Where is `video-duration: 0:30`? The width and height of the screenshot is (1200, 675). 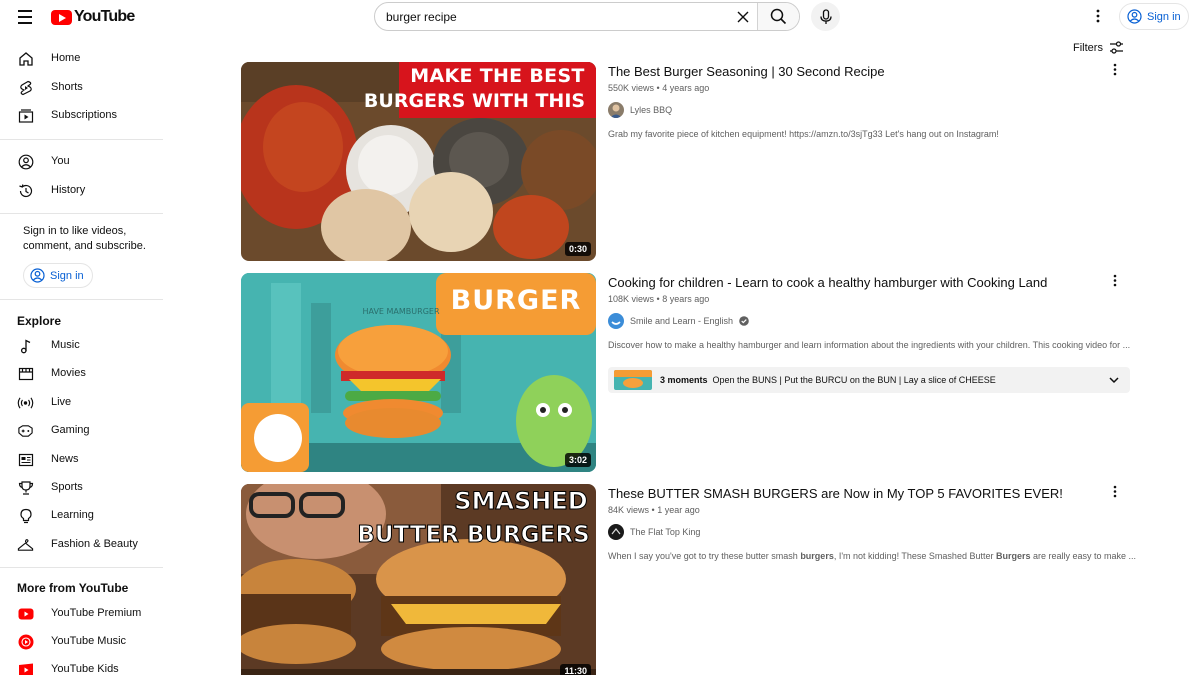
video-duration: 0:30 is located at coordinates (577, 249).